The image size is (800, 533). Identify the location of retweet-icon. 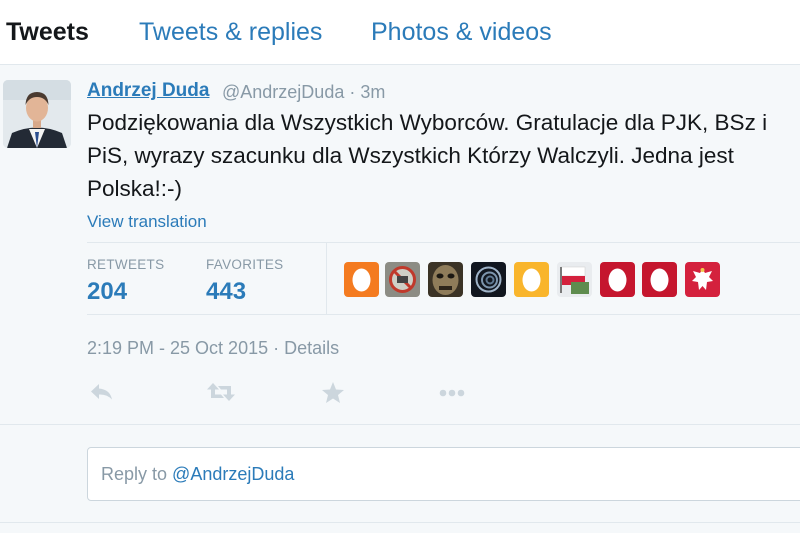
(221, 394).